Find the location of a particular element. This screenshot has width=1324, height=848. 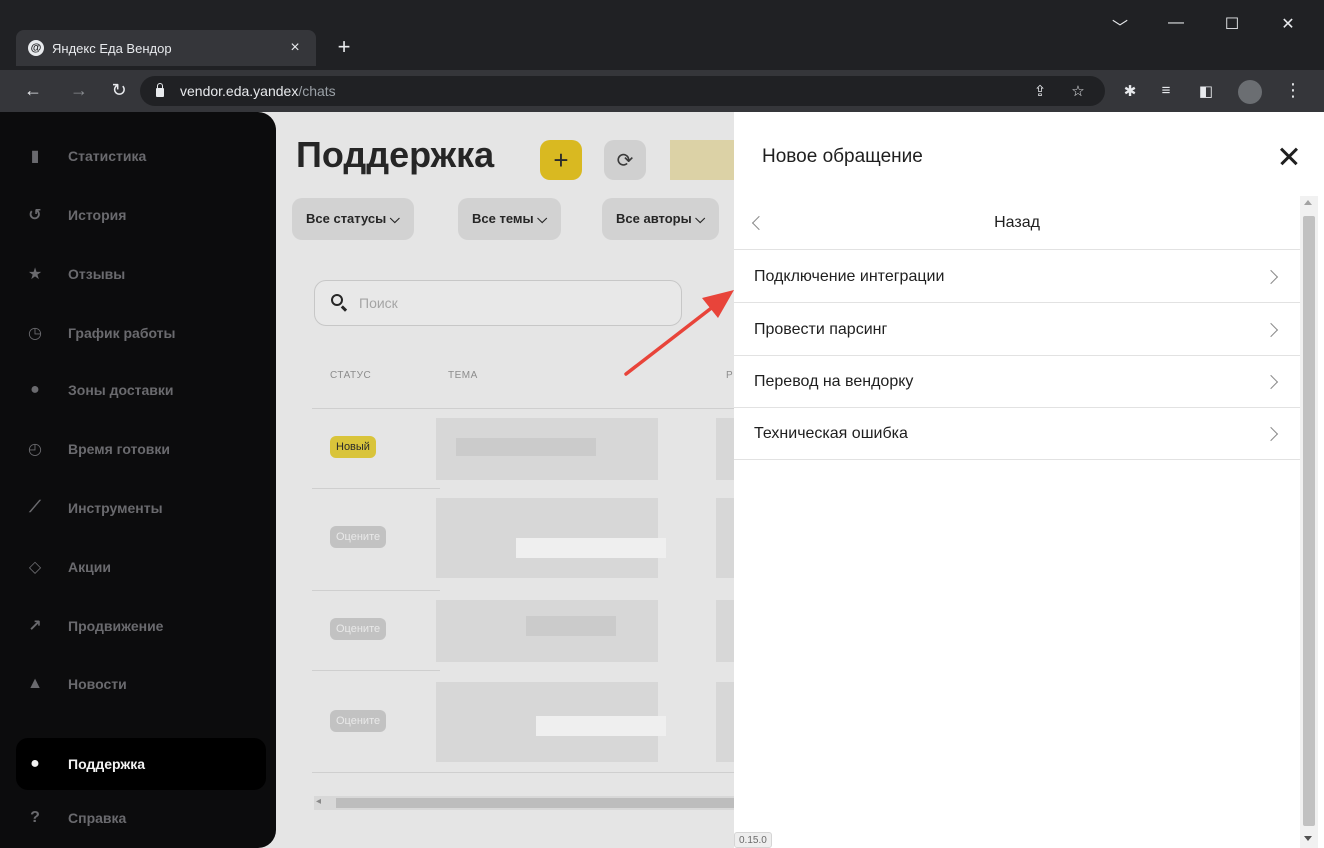

reload-icon: ↻ is located at coordinates (119, 90).